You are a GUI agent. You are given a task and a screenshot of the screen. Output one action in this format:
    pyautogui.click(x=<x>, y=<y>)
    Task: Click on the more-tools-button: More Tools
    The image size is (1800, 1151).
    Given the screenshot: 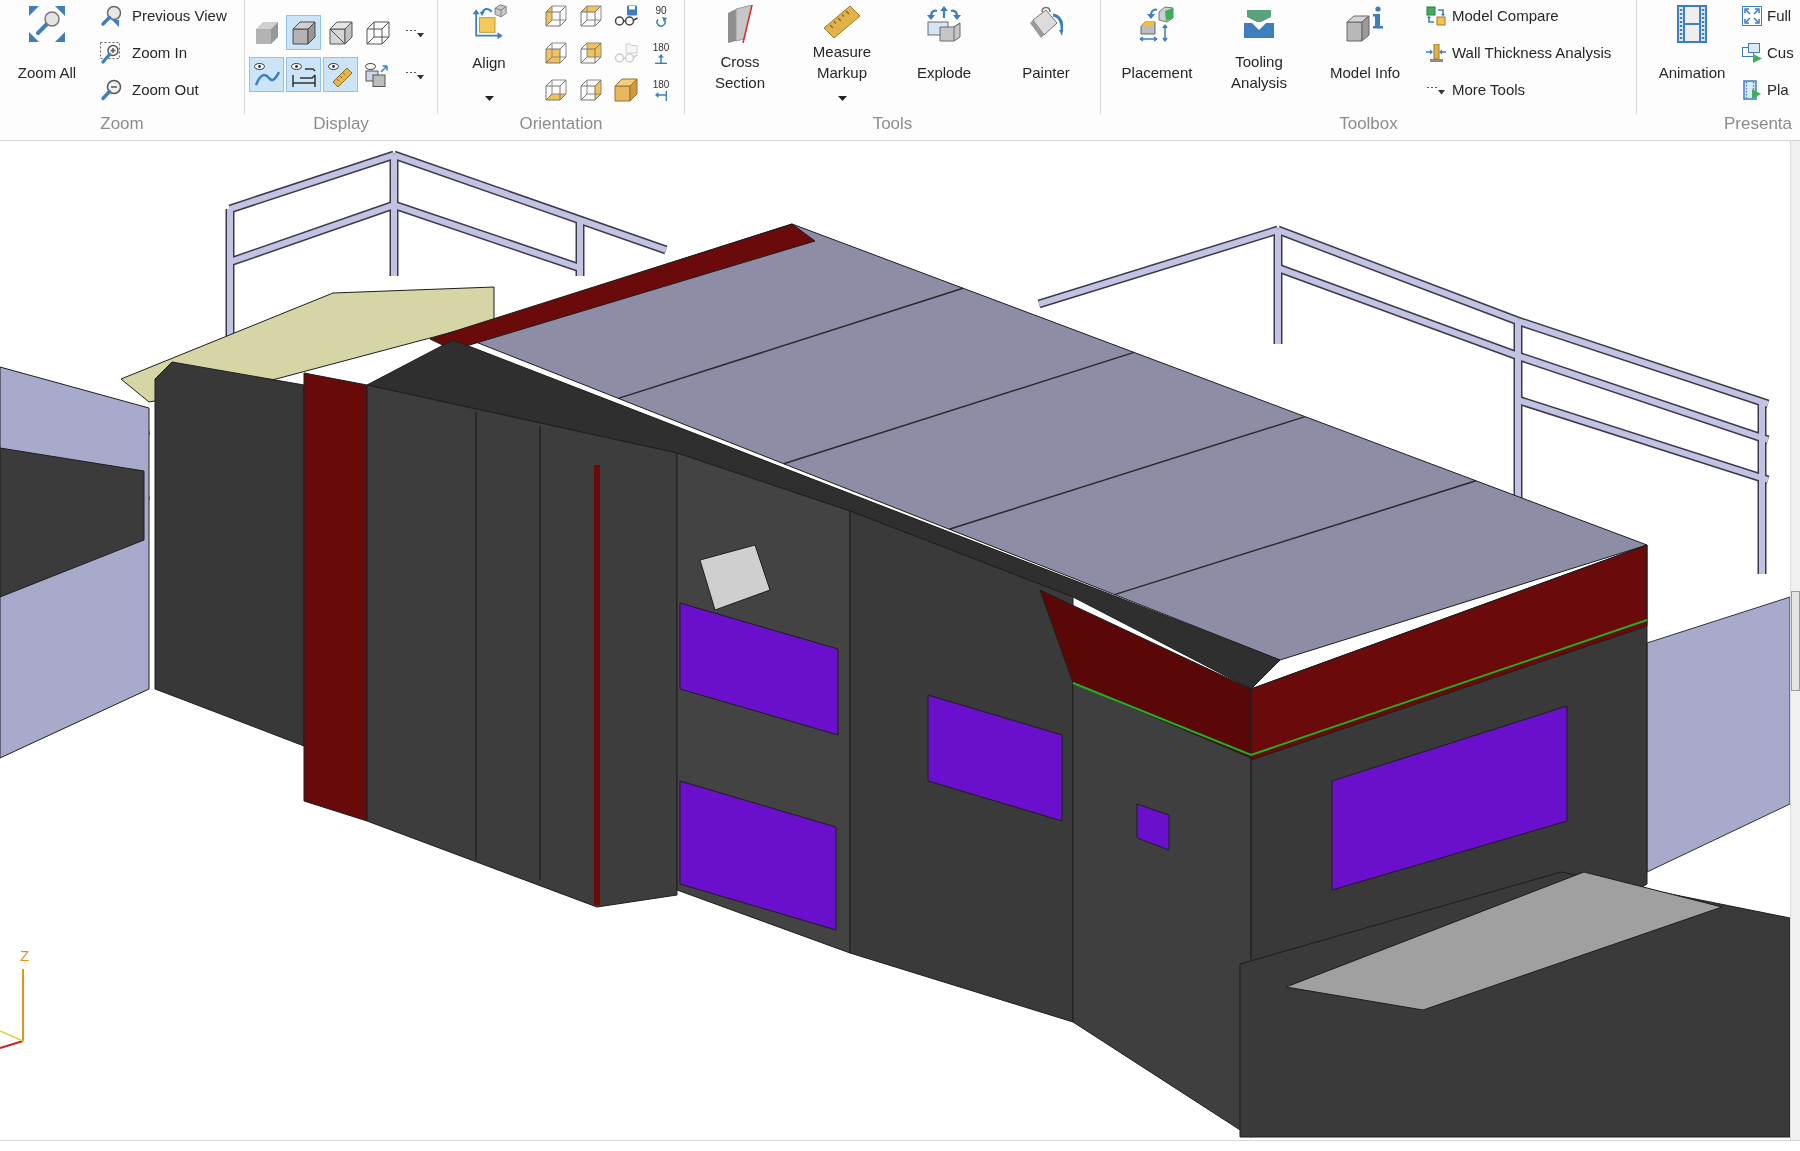 What is the action you would take?
    pyautogui.click(x=1518, y=90)
    